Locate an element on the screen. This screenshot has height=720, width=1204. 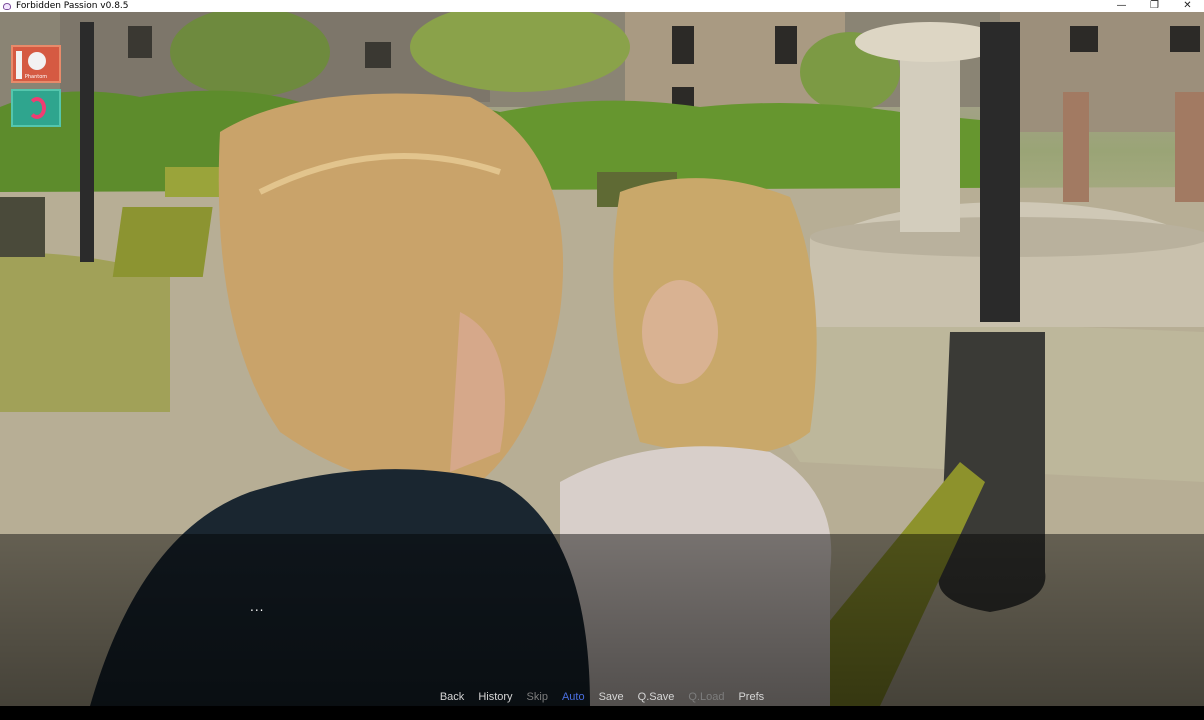
save-button: Save is located at coordinates (611, 697).